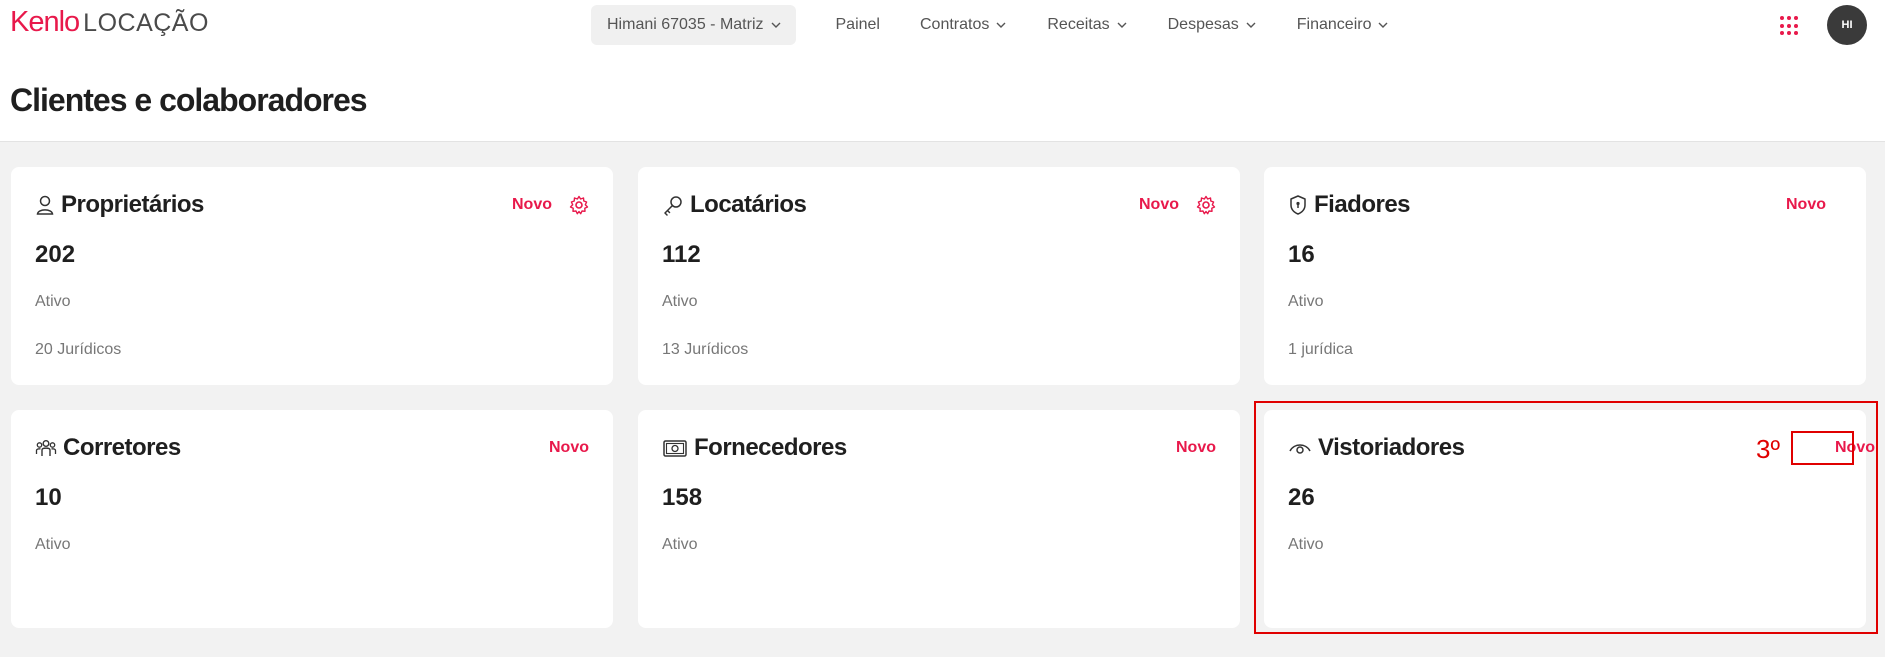 This screenshot has width=1885, height=657. Describe the element at coordinates (45, 205) in the screenshot. I see `user-icon` at that location.